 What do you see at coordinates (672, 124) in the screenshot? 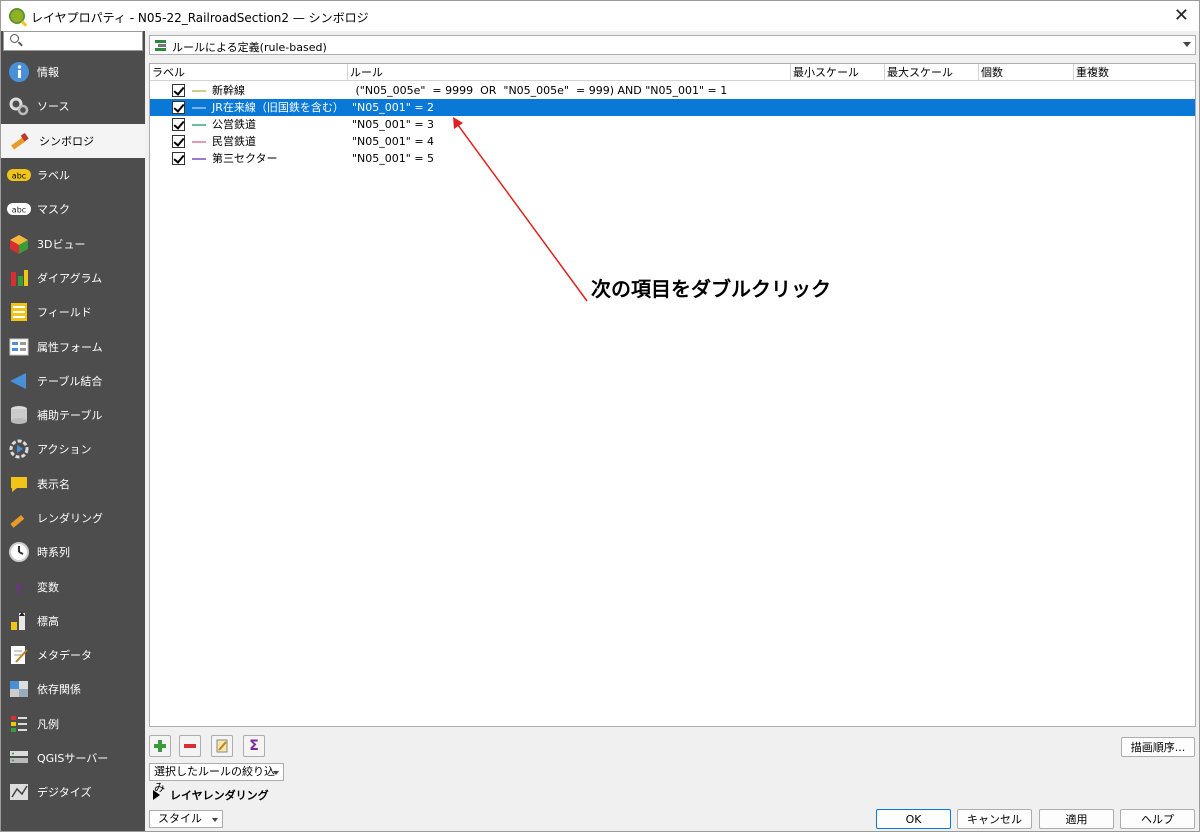
I see `table-row: 公営鉄道 "N05_001" = 3` at bounding box center [672, 124].